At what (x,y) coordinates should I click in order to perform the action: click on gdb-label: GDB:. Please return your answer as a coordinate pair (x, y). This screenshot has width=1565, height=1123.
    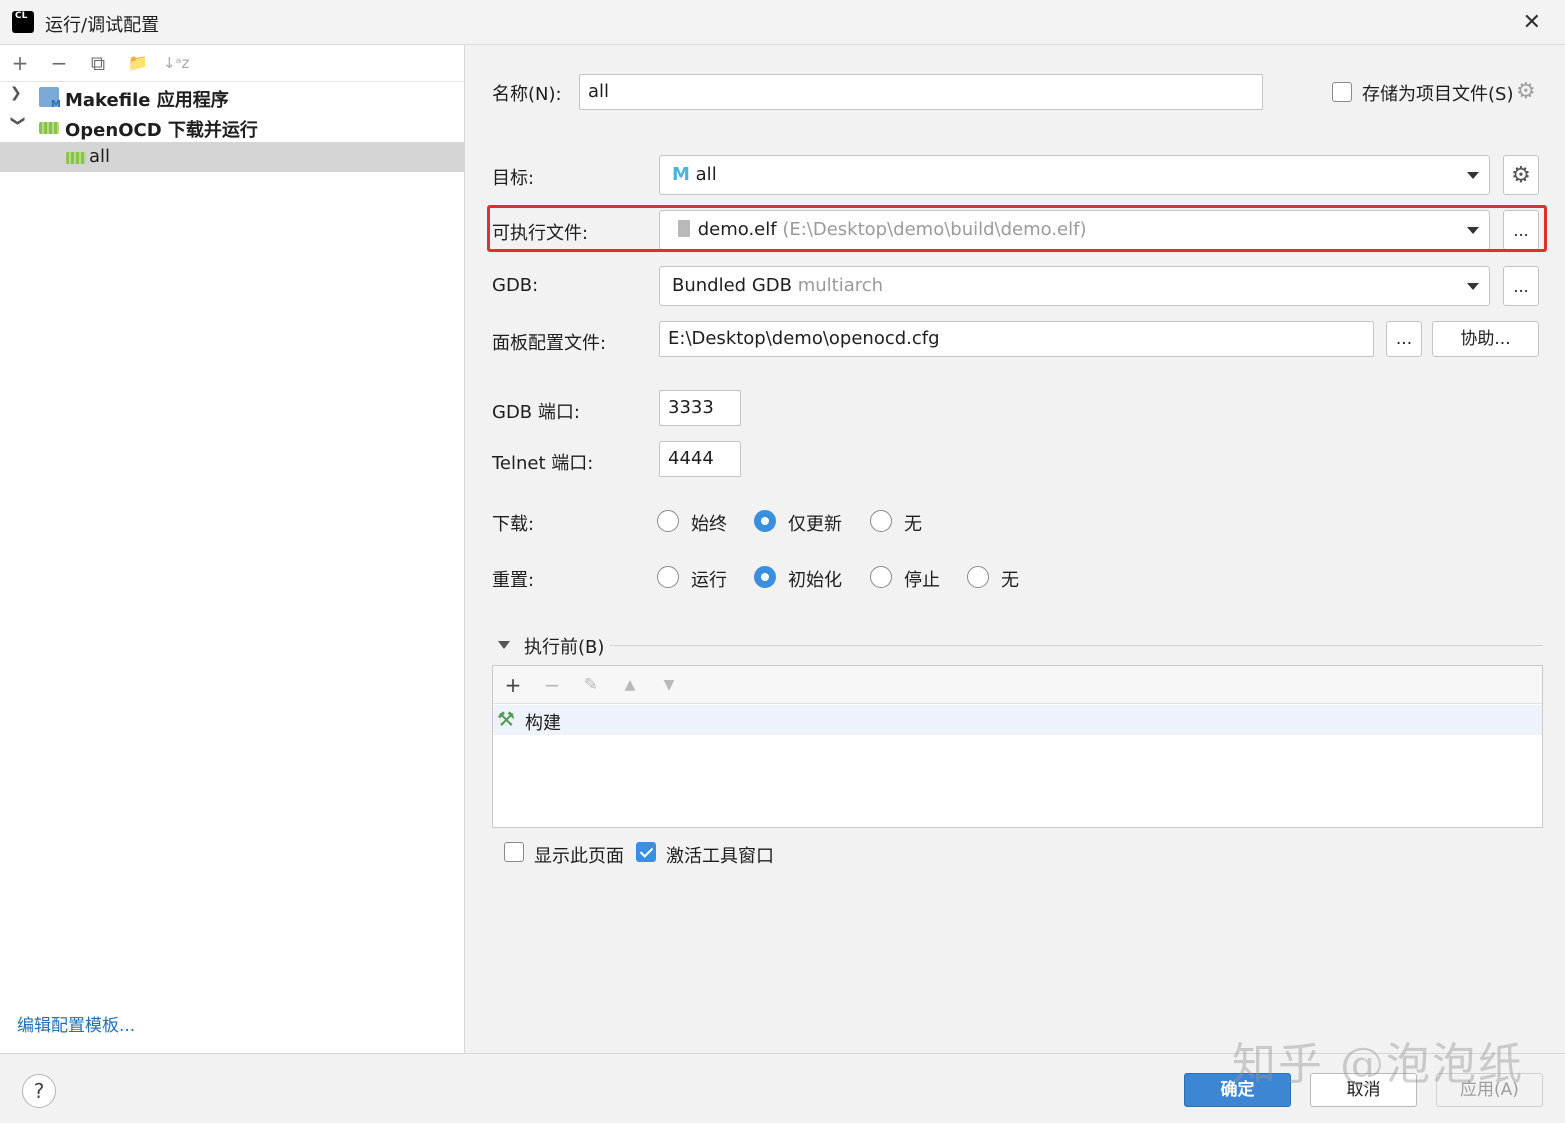
    Looking at the image, I should click on (515, 285).